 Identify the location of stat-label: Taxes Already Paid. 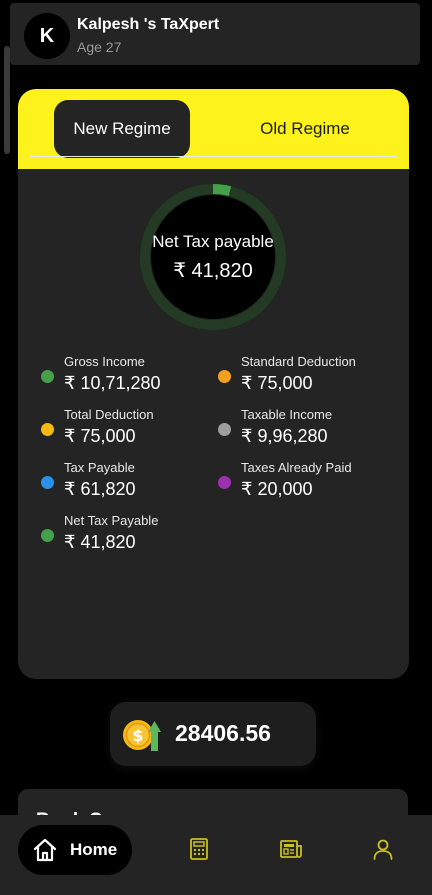
(296, 467).